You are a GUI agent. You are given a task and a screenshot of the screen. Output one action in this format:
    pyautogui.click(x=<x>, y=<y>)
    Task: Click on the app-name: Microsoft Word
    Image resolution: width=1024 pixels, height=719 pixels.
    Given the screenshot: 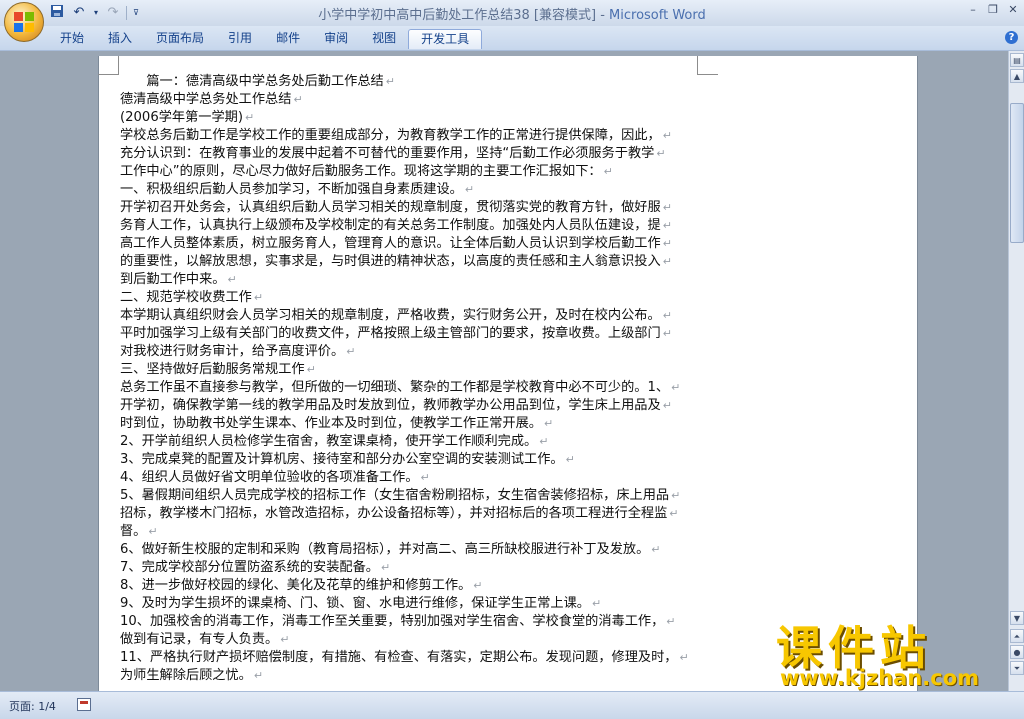 What is the action you would take?
    pyautogui.click(x=657, y=15)
    